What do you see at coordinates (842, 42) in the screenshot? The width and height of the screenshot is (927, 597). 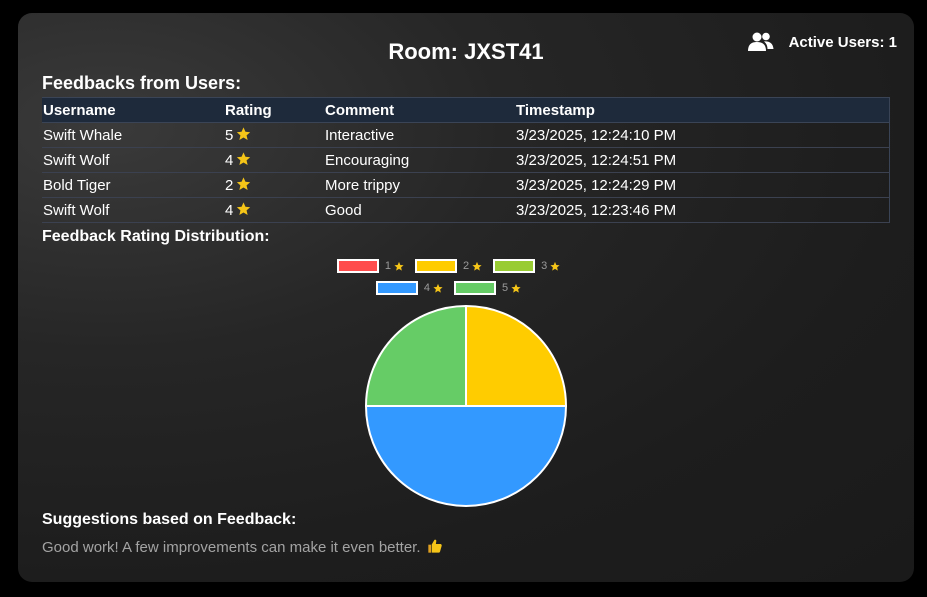 I see `active-users-label: Active Users: 1` at bounding box center [842, 42].